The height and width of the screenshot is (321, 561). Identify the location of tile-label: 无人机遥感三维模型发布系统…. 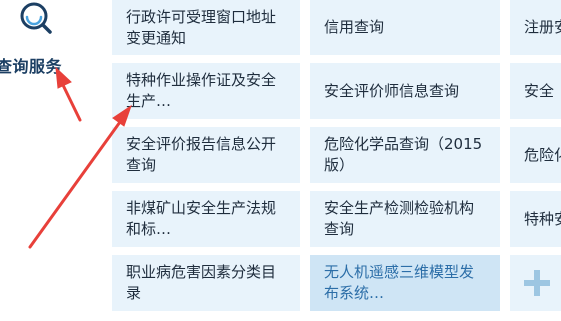
(399, 282).